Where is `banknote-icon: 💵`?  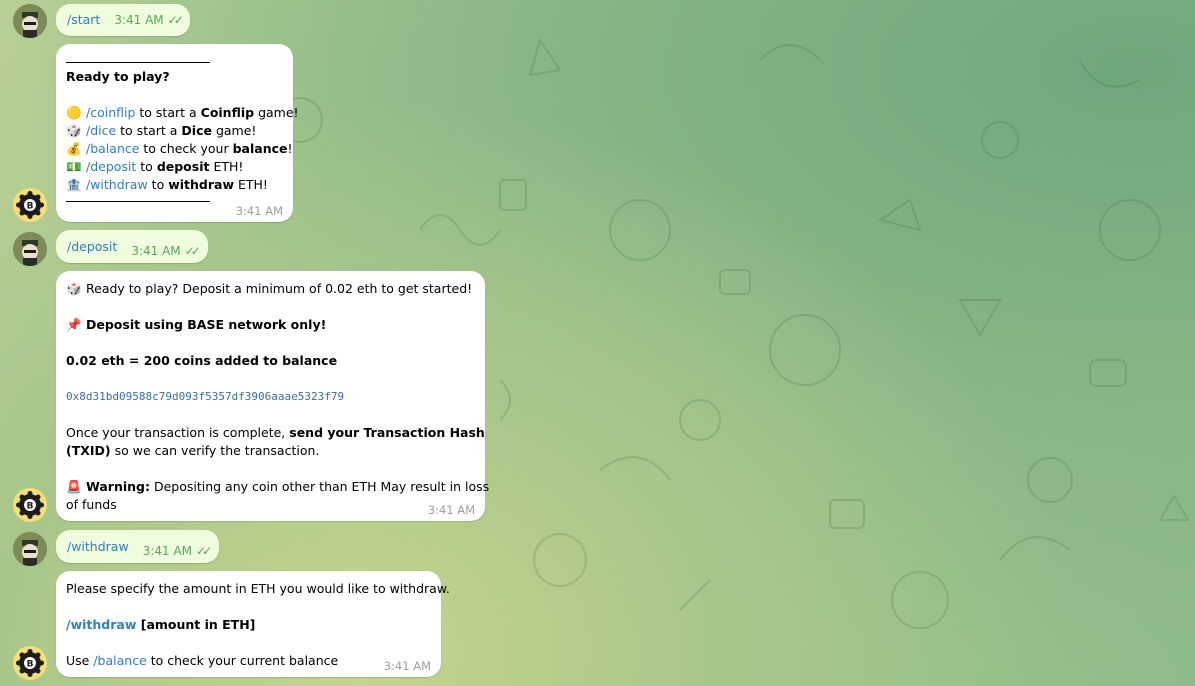
banknote-icon: 💵 is located at coordinates (74, 166).